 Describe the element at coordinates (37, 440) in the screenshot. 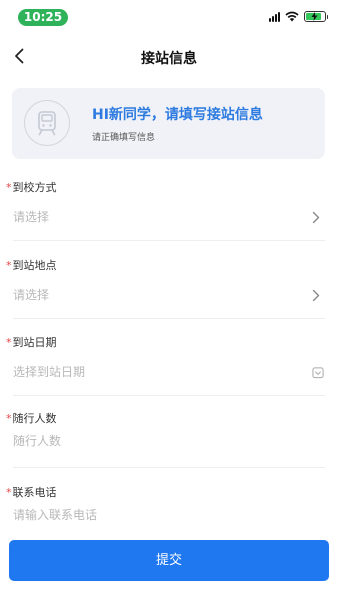

I see `companions-input: 随行人数` at that location.